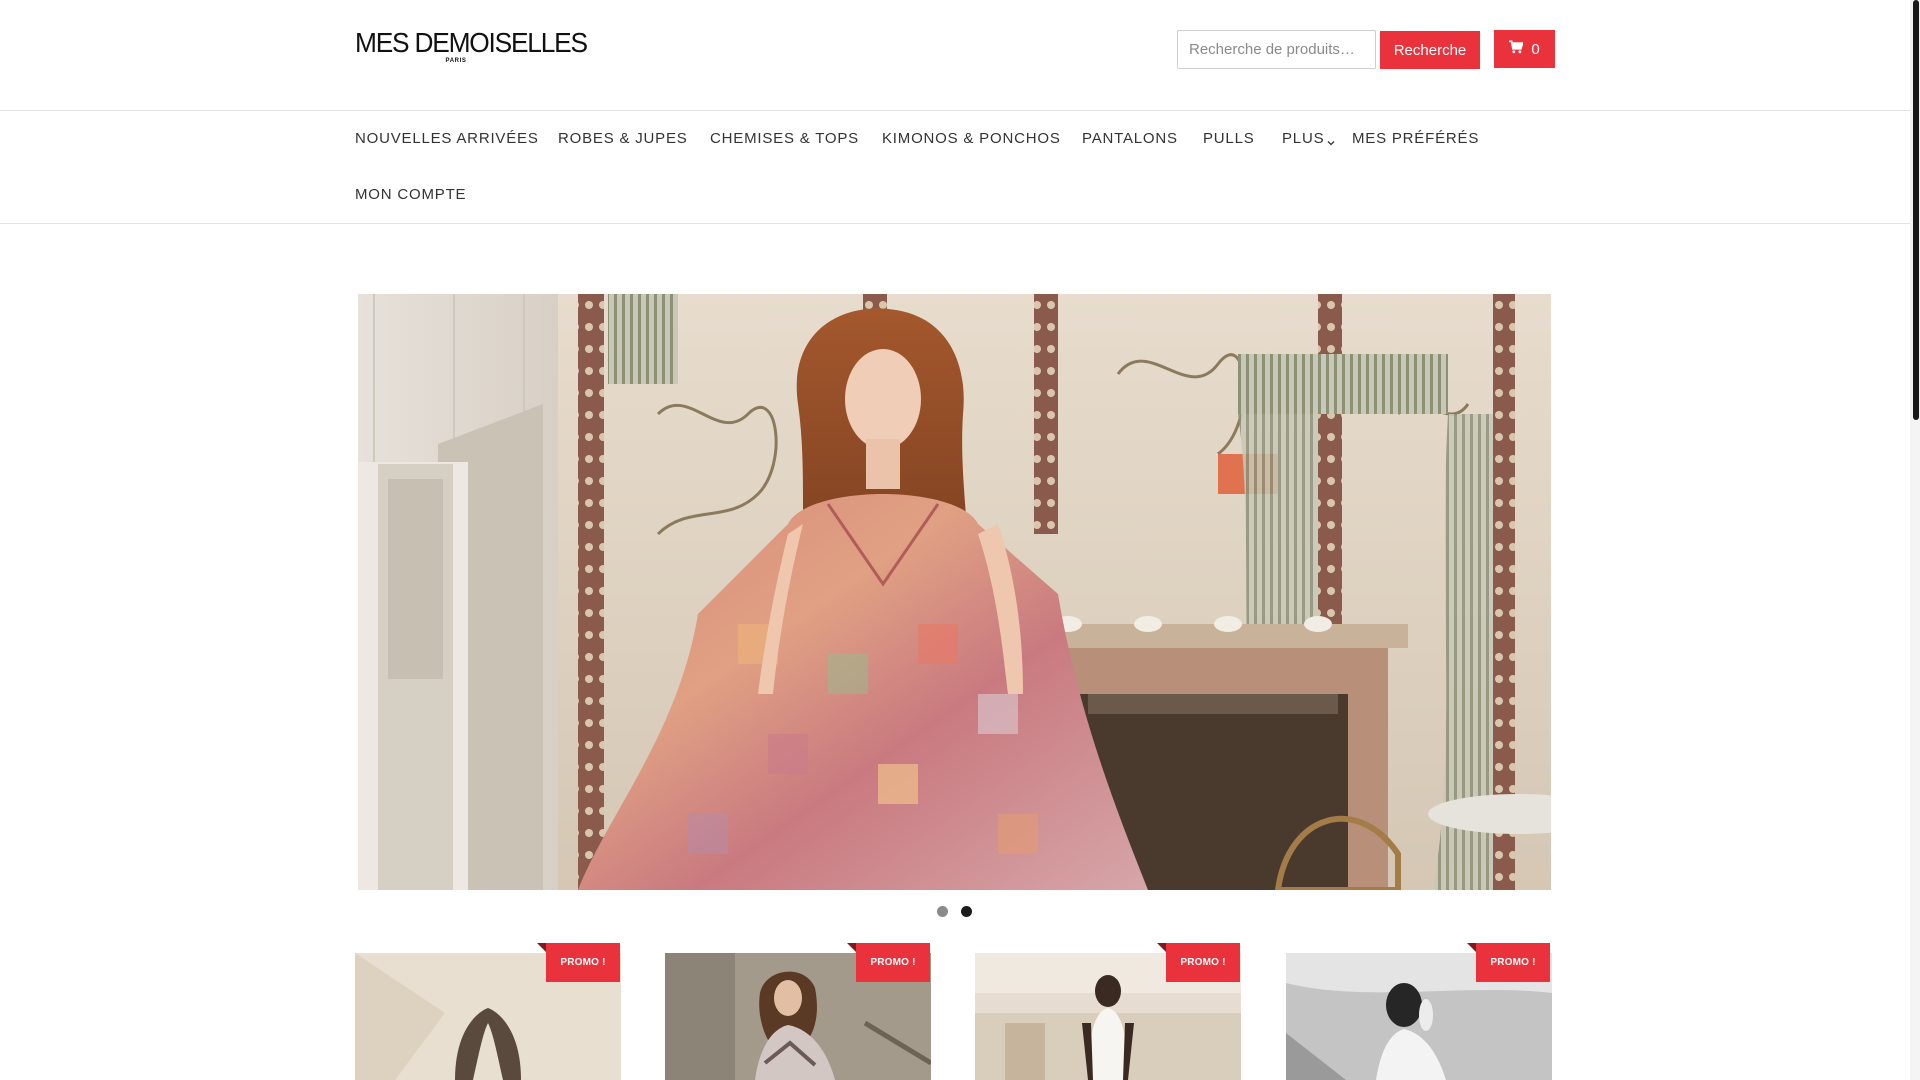 Image resolution: width=1920 pixels, height=1080 pixels. Describe the element at coordinates (1130, 139) in the screenshot. I see `nav-item-pantalons: PANTALONS` at that location.